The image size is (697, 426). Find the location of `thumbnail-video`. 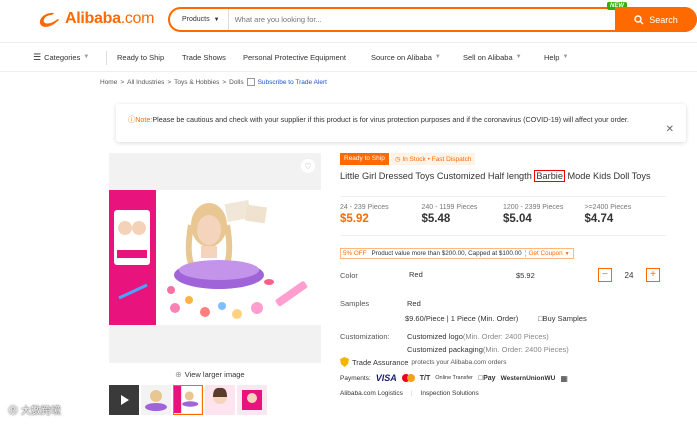

thumbnail-video is located at coordinates (124, 400).